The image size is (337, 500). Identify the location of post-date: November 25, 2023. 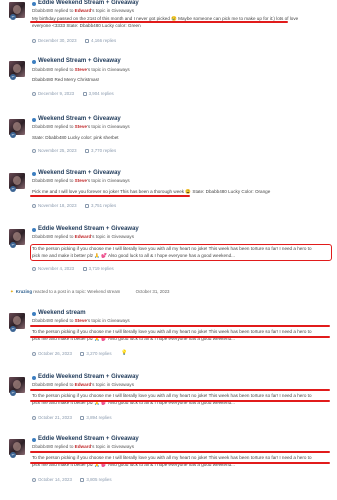
(57, 150).